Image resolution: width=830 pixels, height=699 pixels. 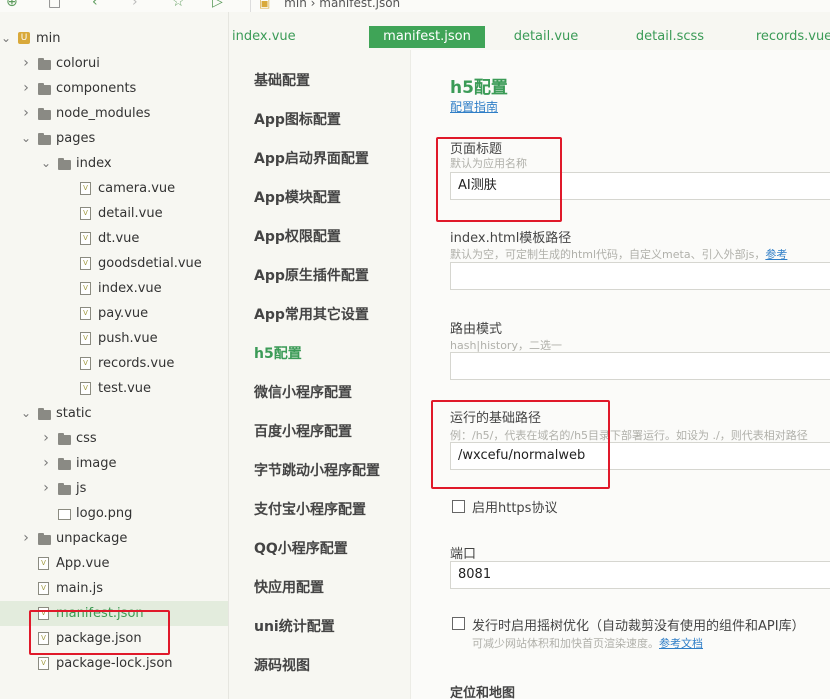 I want to click on tree-item-label: push.vue, so click(x=128, y=338).